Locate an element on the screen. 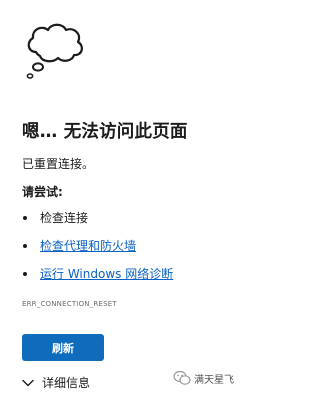 The image size is (320, 393). watermark: 满天星飞 is located at coordinates (203, 378).